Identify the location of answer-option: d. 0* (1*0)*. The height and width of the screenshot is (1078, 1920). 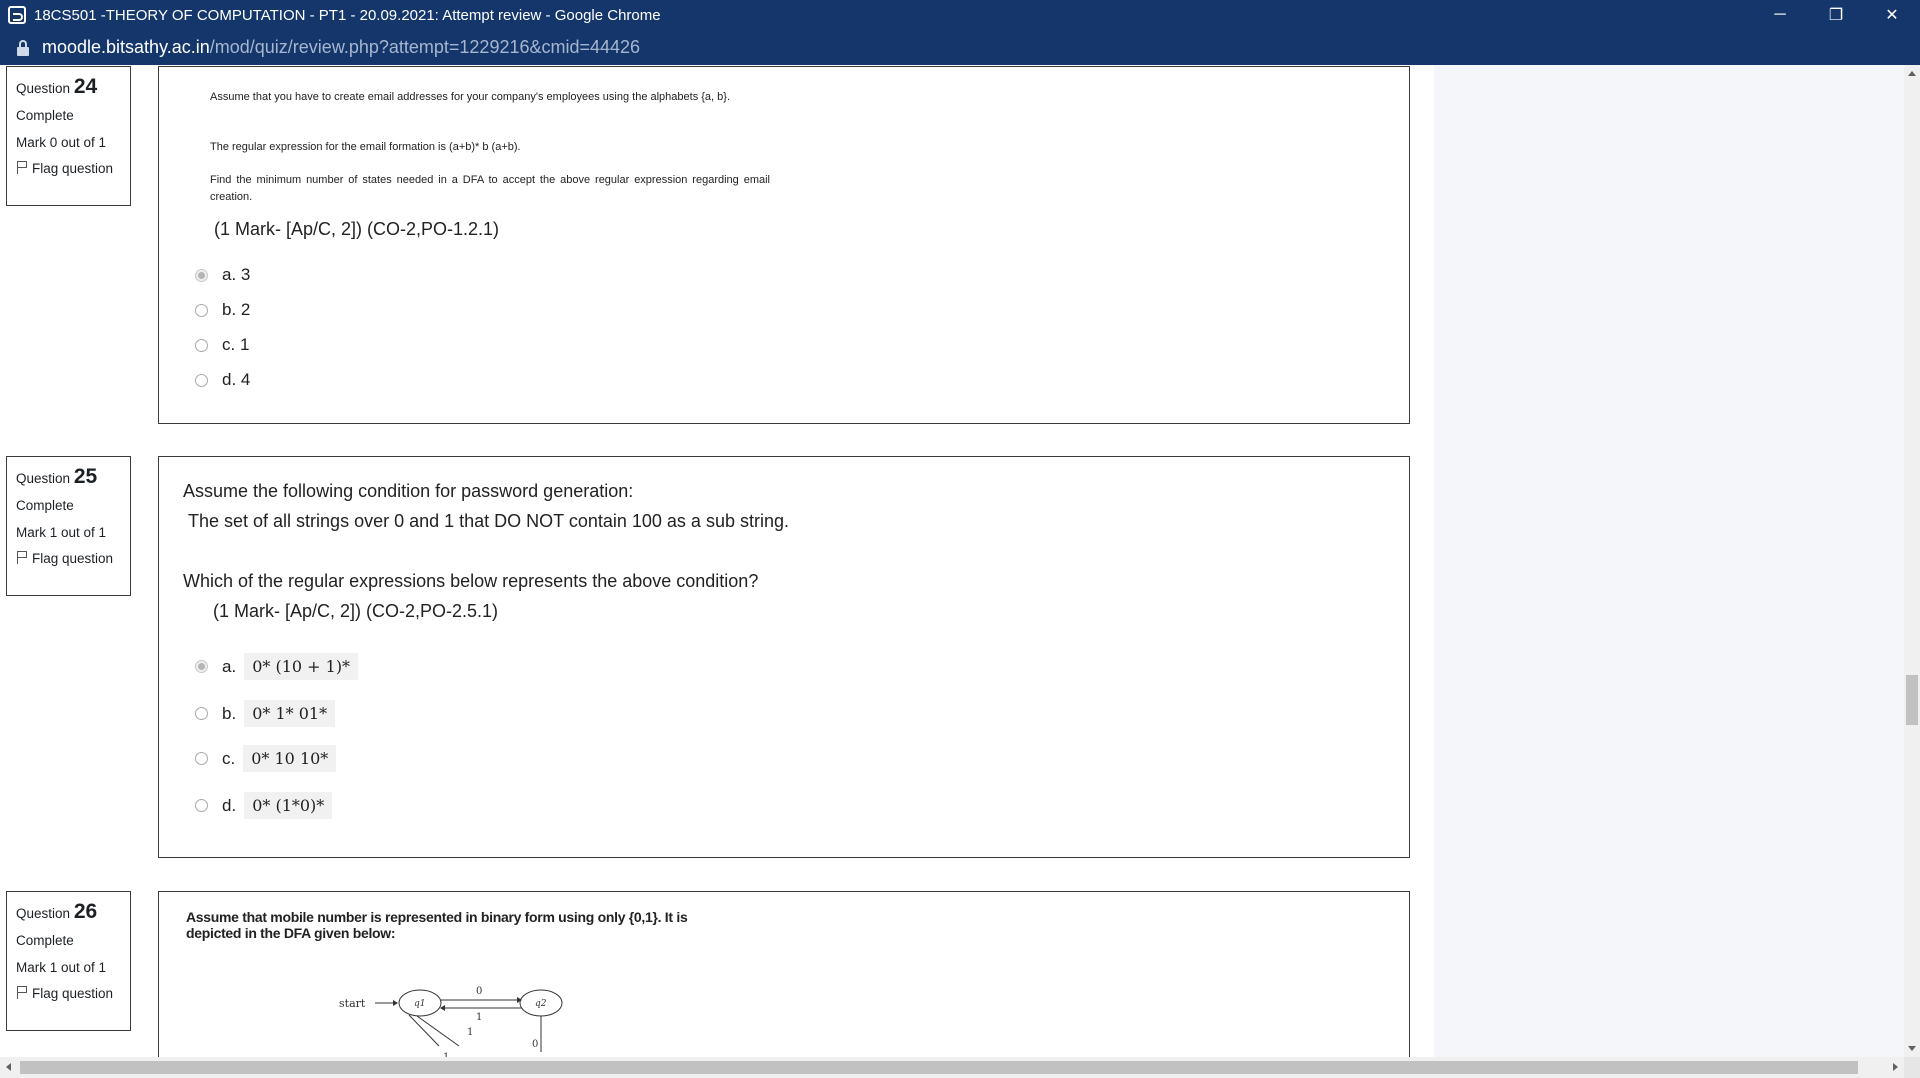
(264, 805).